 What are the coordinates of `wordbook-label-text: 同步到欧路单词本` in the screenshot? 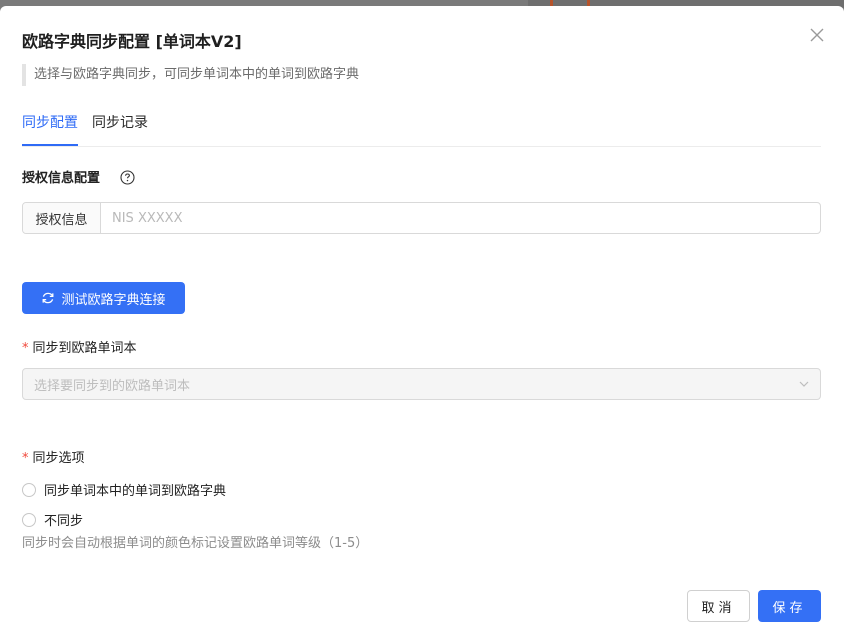 It's located at (84, 348).